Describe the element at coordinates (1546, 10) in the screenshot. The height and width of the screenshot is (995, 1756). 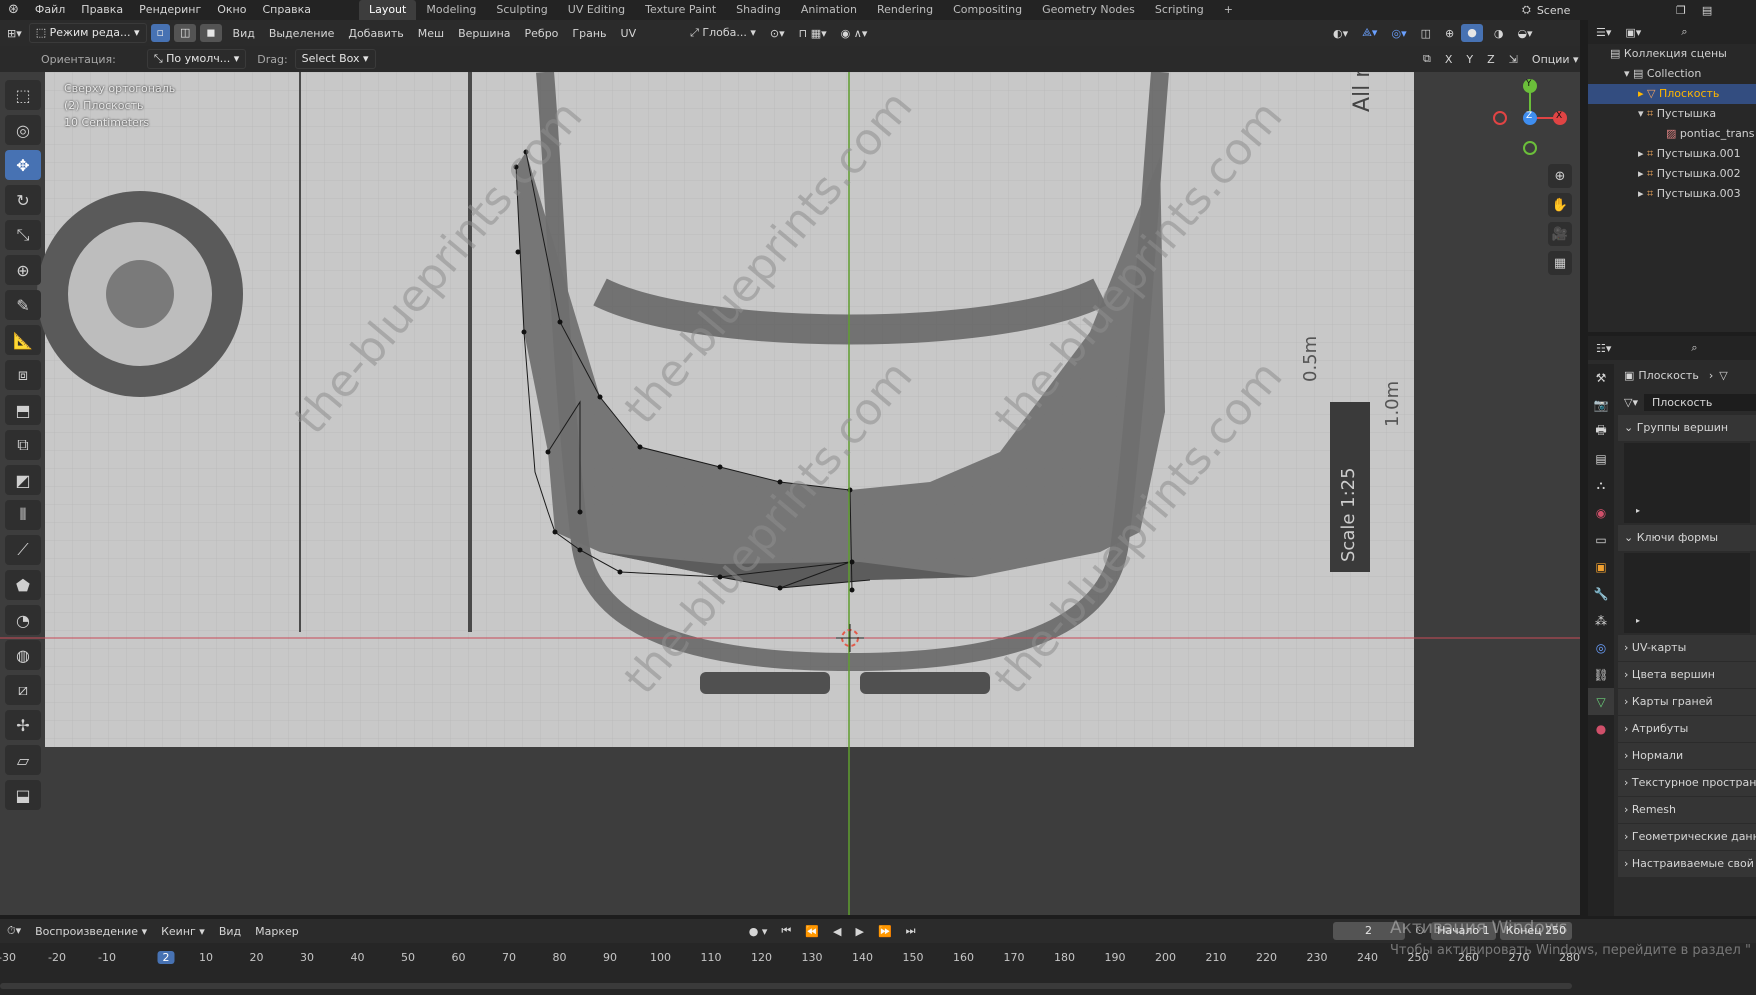
I see `scene-selector: ⛭ Scene` at that location.